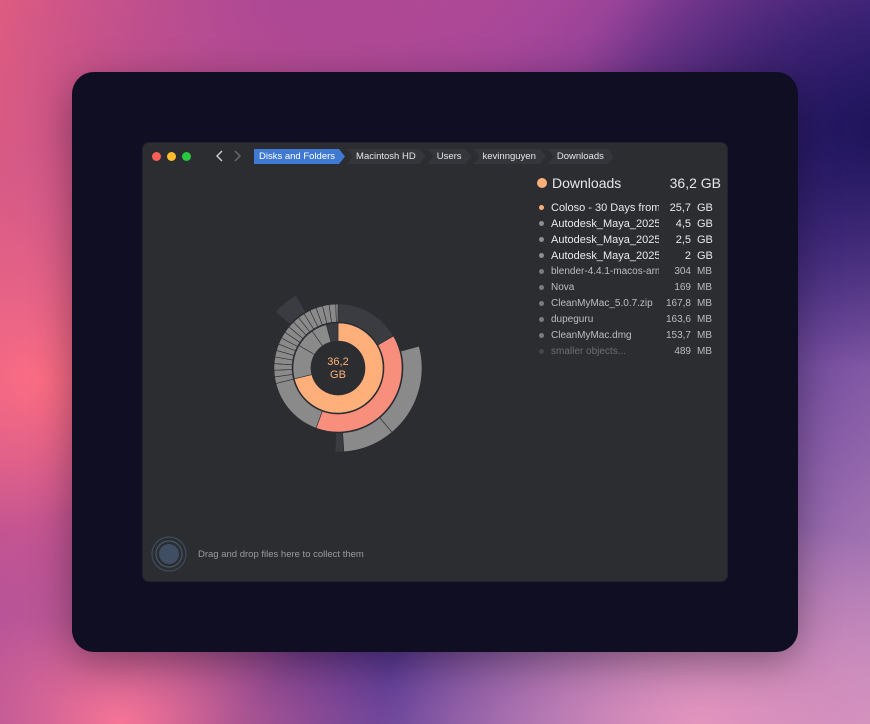 The width and height of the screenshot is (870, 724). What do you see at coordinates (587, 183) in the screenshot?
I see `folder-name: Downloads` at bounding box center [587, 183].